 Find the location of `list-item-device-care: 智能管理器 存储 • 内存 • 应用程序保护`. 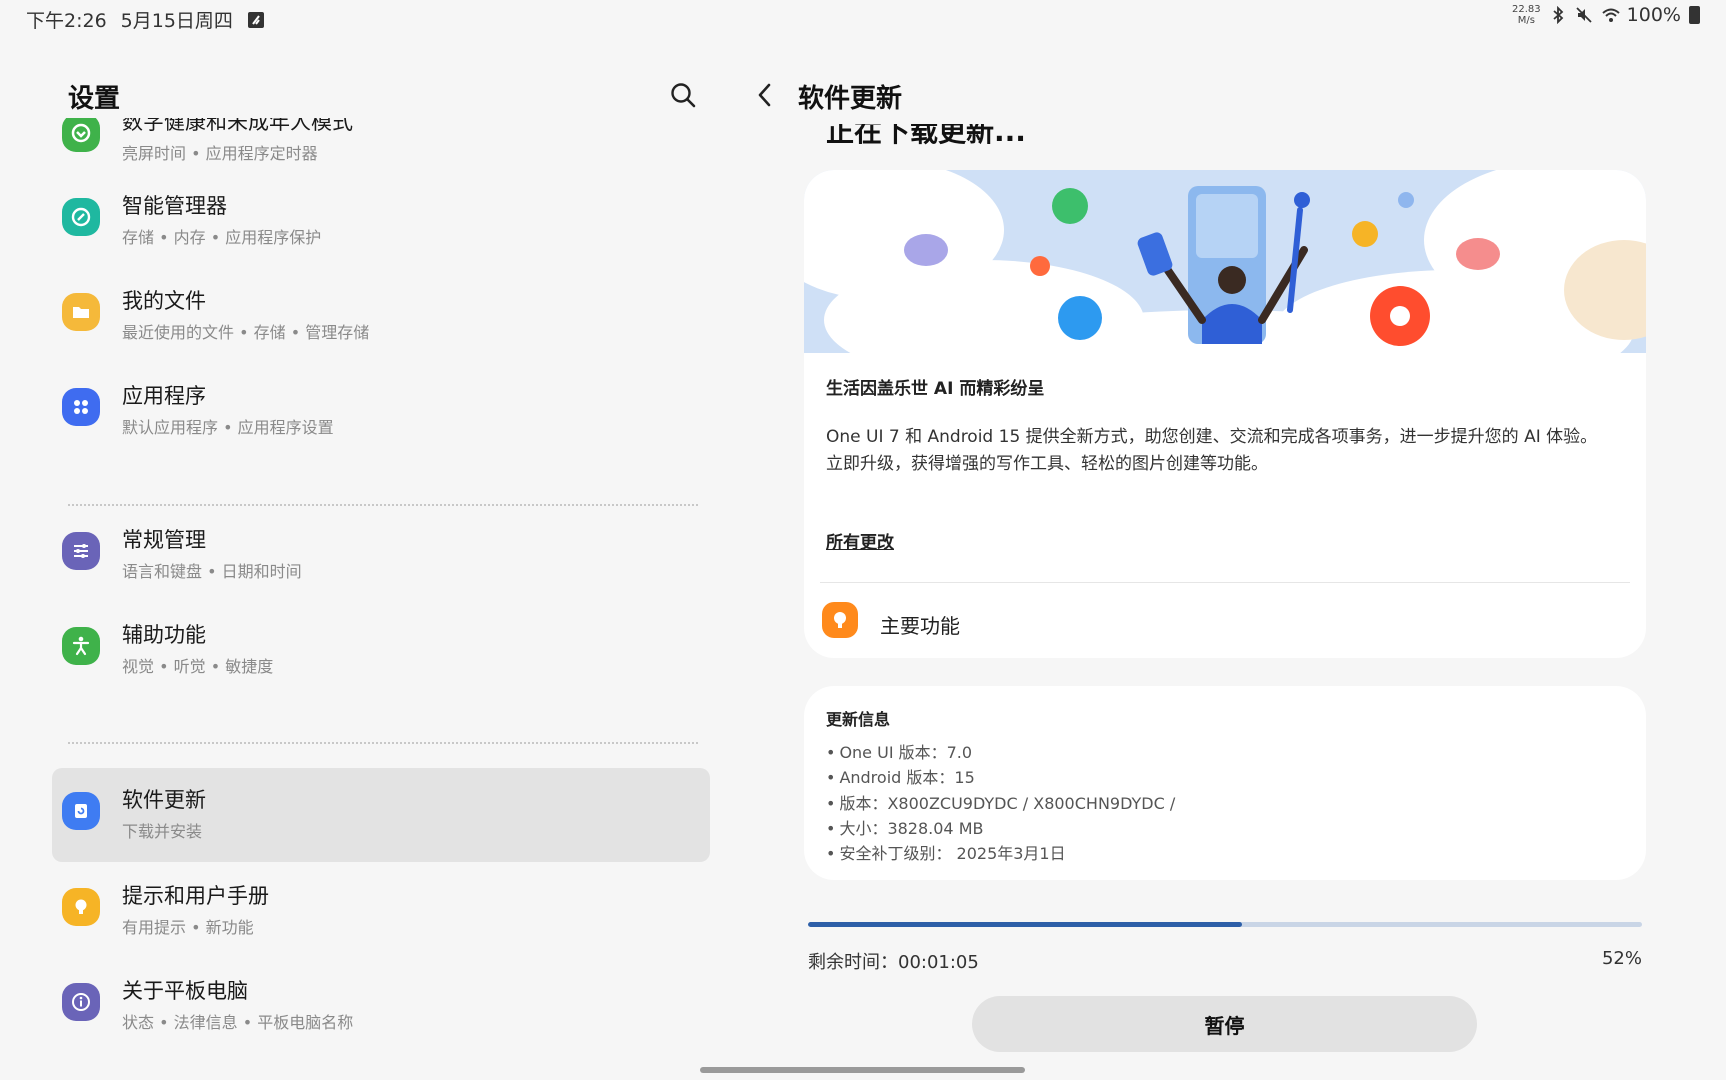

list-item-device-care: 智能管理器 存储 • 内存 • 应用程序保护 is located at coordinates (381, 220).